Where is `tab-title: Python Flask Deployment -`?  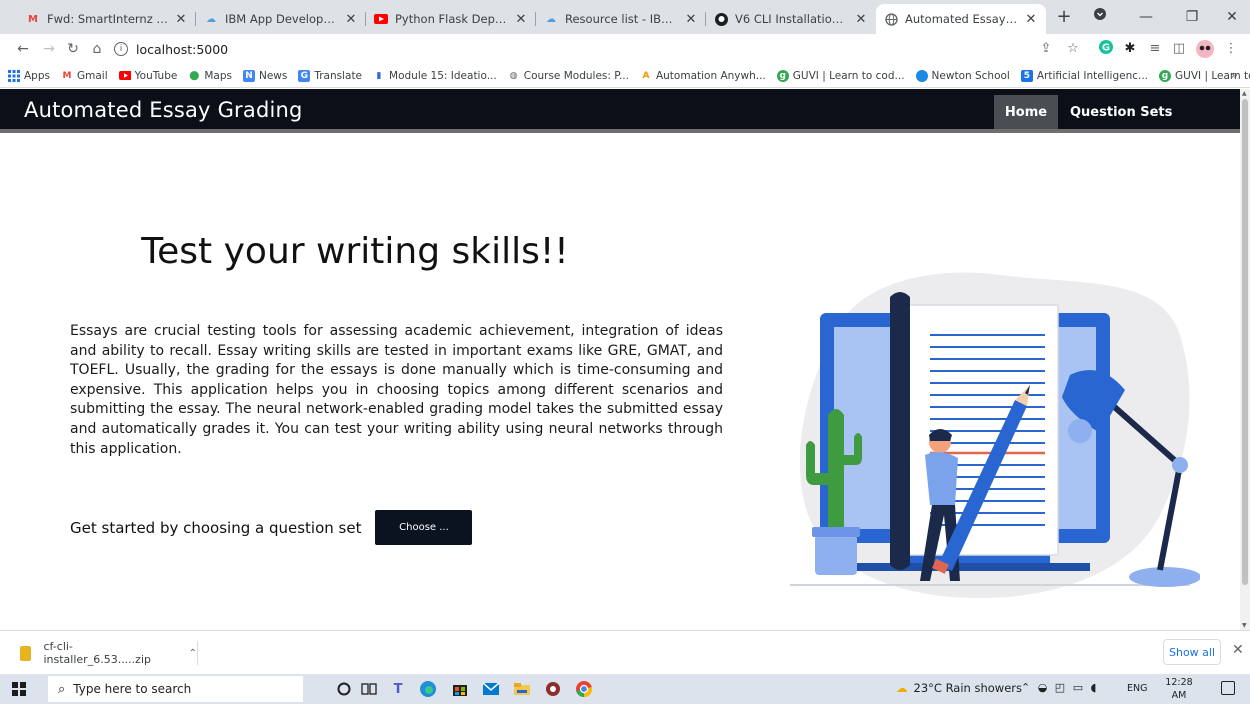
tab-title: Python Flask Deployment - is located at coordinates (451, 19).